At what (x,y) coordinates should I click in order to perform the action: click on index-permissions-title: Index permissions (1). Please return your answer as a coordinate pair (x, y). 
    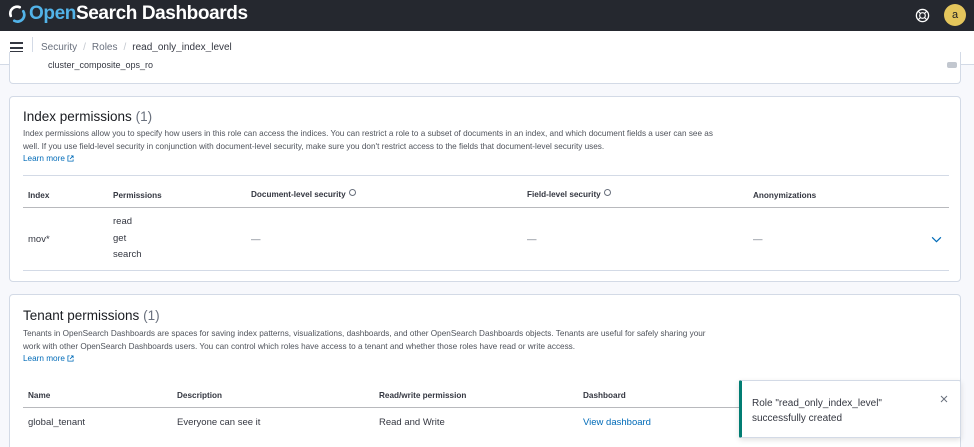
    Looking at the image, I should click on (87, 116).